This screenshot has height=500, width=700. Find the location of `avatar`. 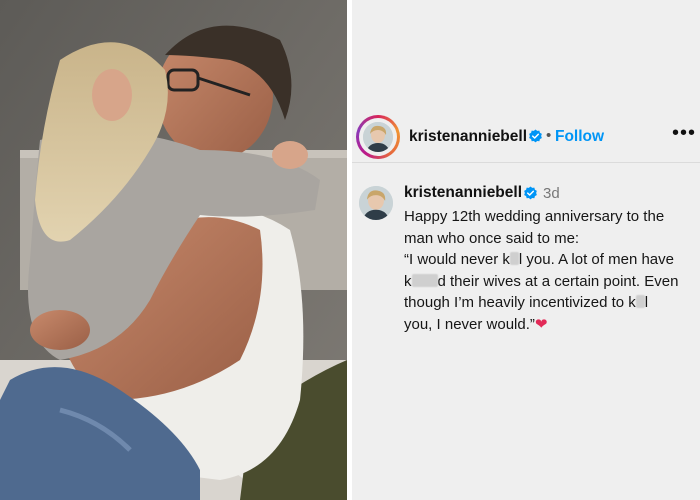

avatar is located at coordinates (378, 137).